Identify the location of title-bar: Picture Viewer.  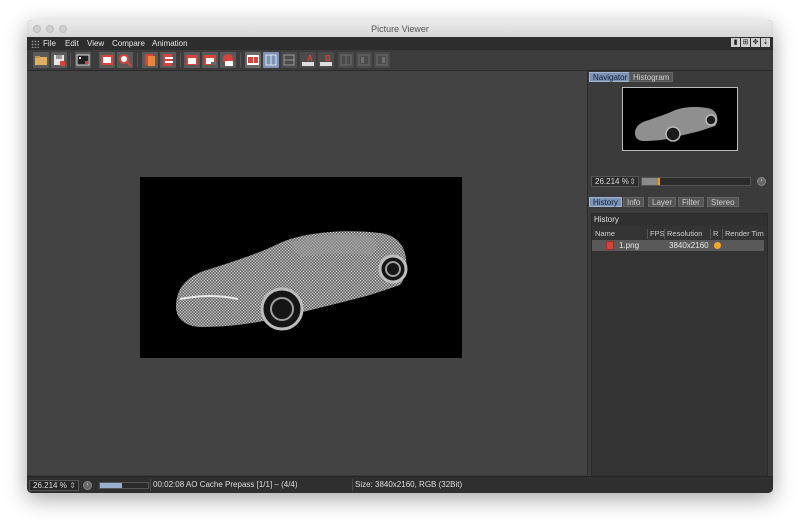
(400, 29).